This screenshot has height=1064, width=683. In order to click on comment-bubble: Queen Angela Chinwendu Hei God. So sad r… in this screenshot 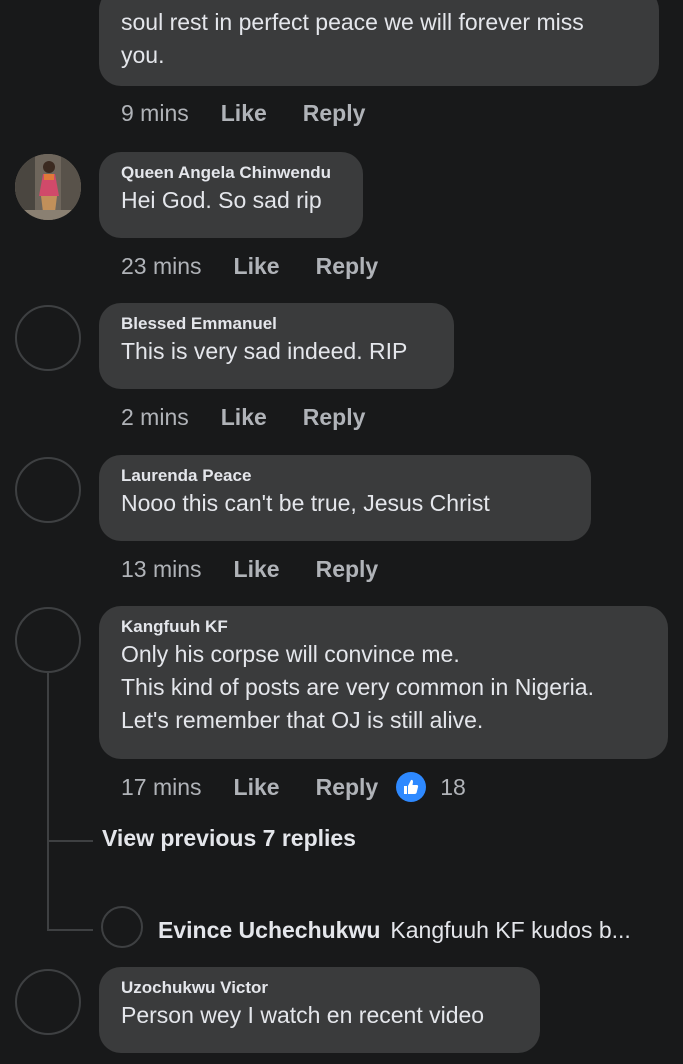, I will do `click(231, 195)`.